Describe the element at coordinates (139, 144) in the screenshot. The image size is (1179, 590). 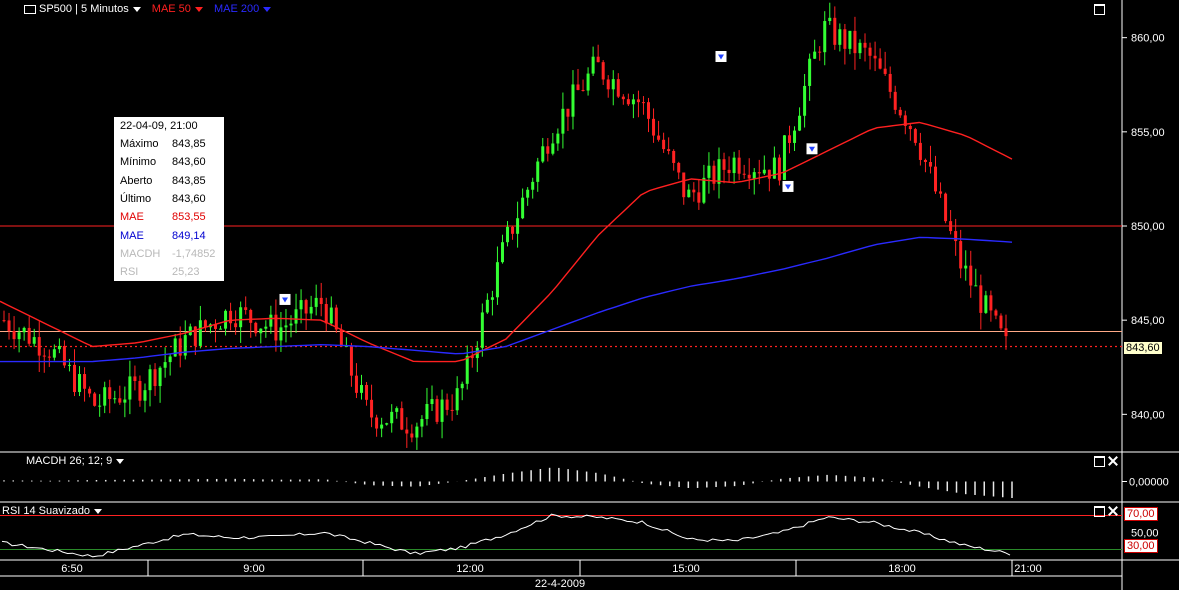
I see `tooltip-key: Máximo` at that location.